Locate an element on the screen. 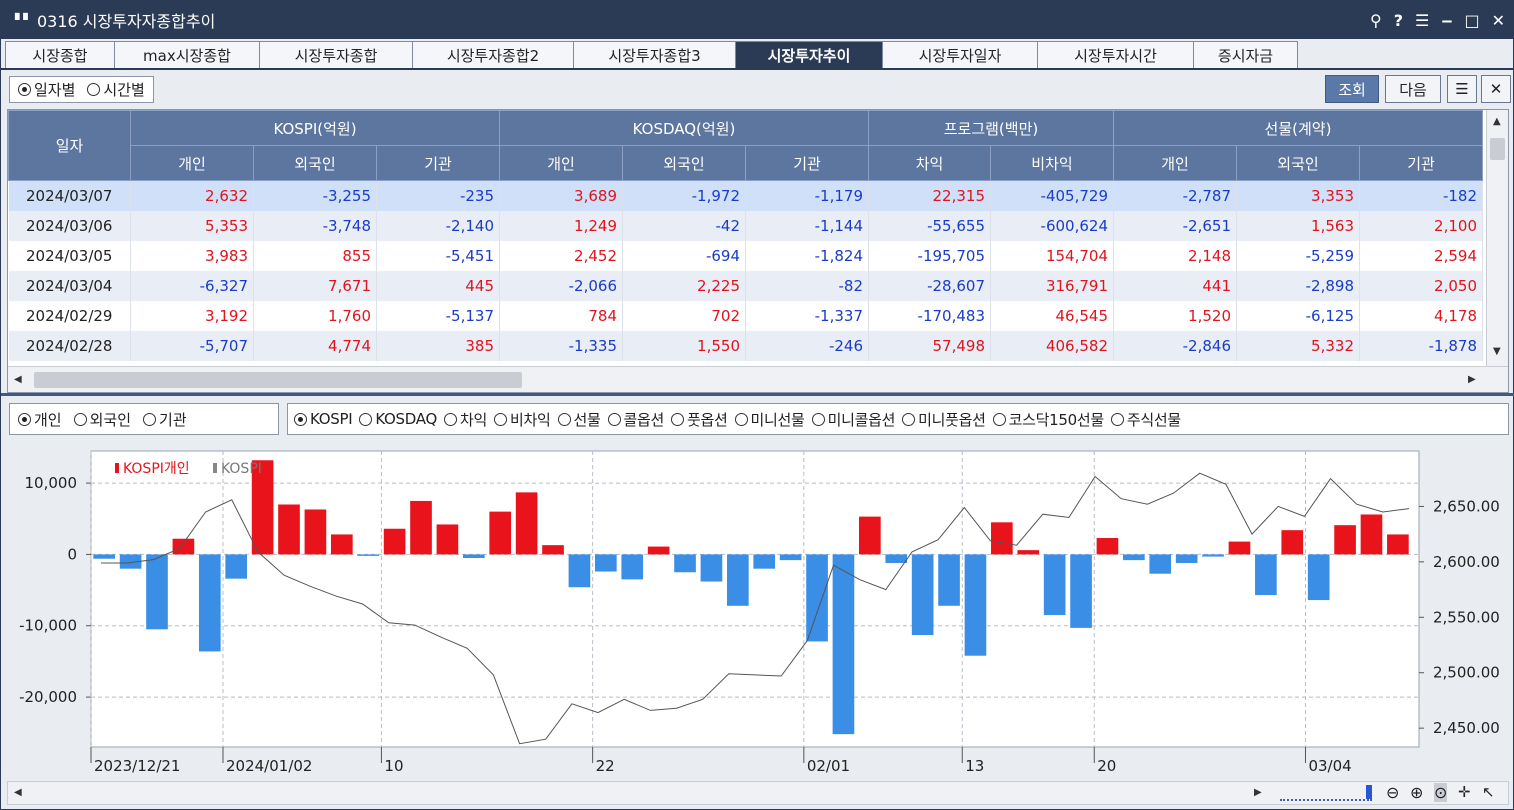 This screenshot has height=810, width=1514. tab-market-invest-daily: 시장투자일자 is located at coordinates (960, 55).